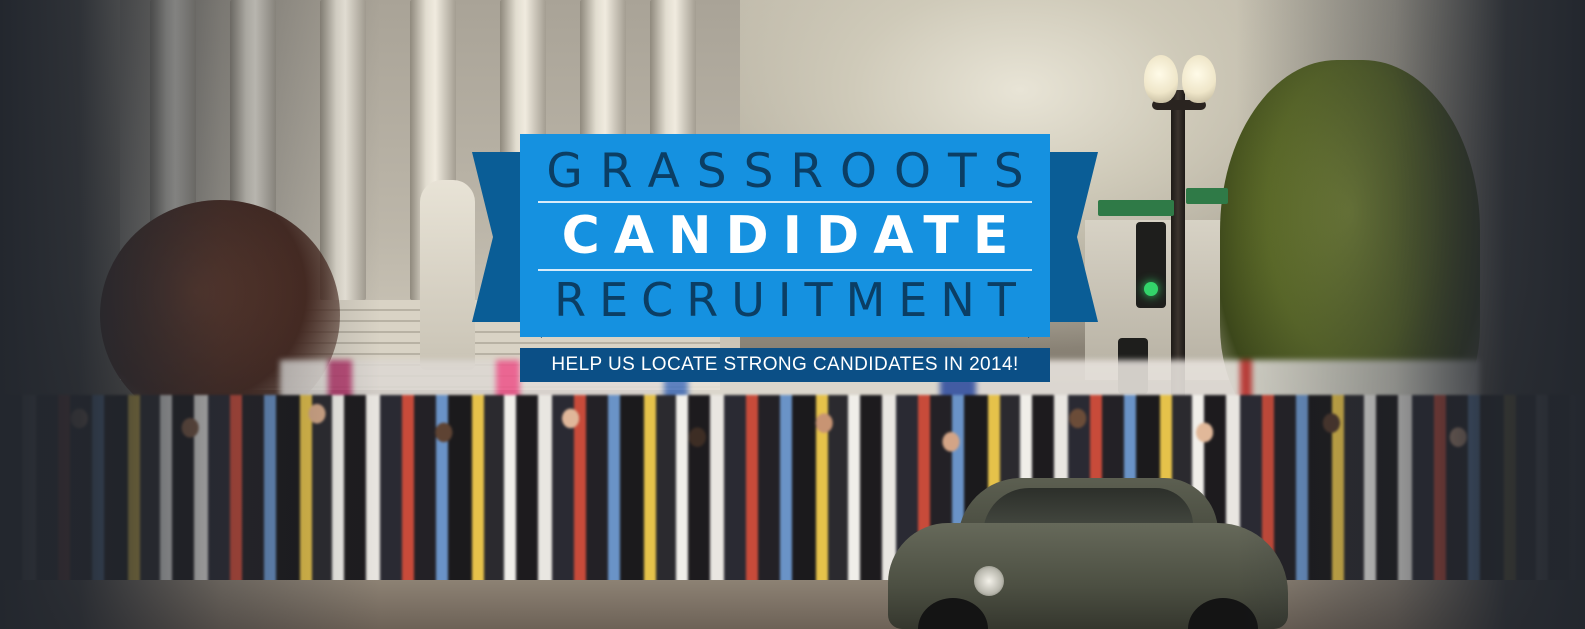 Image resolution: width=1585 pixels, height=629 pixels. Describe the element at coordinates (792, 235) in the screenshot. I see `title-line-candidate: CANDIDATE` at that location.